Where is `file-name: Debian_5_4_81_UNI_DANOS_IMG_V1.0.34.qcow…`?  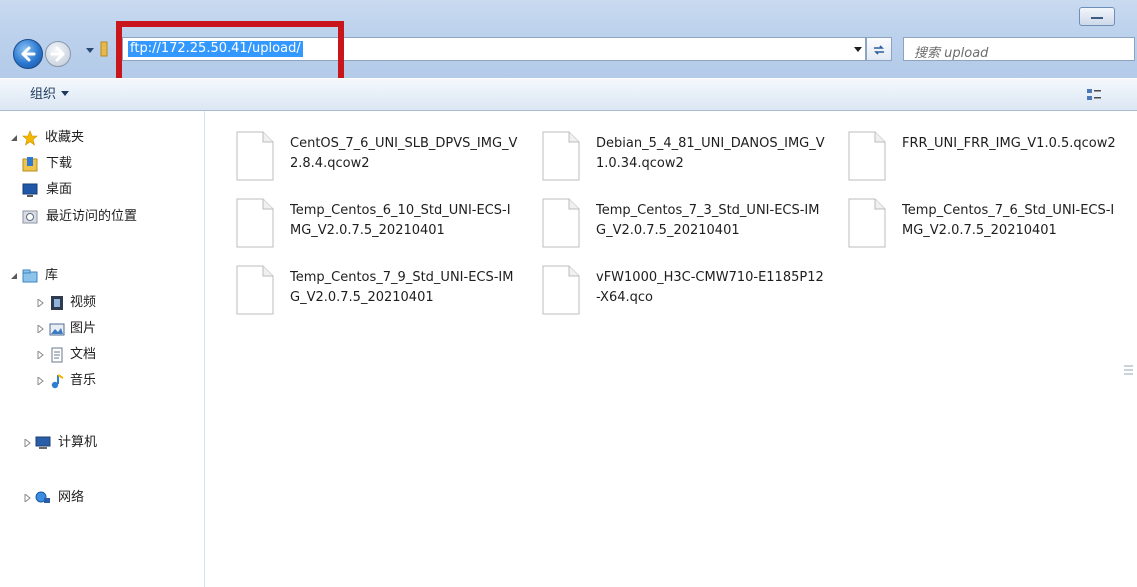 file-name: Debian_5_4_81_UNI_DANOS_IMG_V1.0.34.qcow… is located at coordinates (710, 153).